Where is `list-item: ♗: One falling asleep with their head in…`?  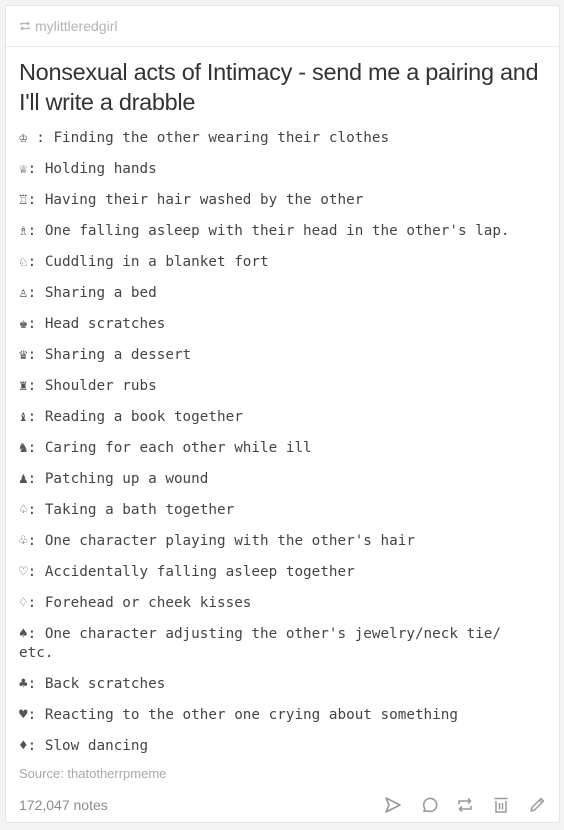 list-item: ♗: One falling asleep with their head in… is located at coordinates (271, 231).